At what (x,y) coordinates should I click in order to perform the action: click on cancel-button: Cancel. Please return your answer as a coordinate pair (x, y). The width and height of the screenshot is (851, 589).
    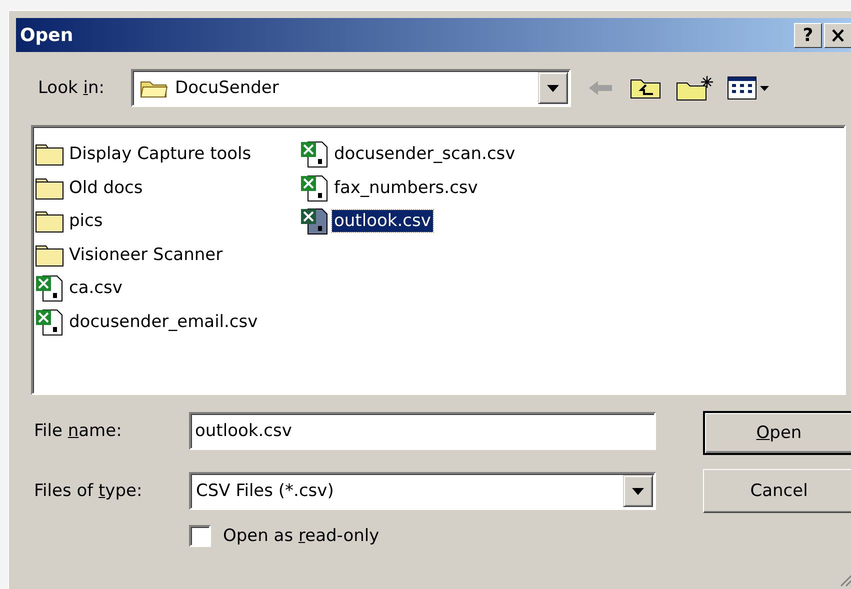
    Looking at the image, I should click on (777, 491).